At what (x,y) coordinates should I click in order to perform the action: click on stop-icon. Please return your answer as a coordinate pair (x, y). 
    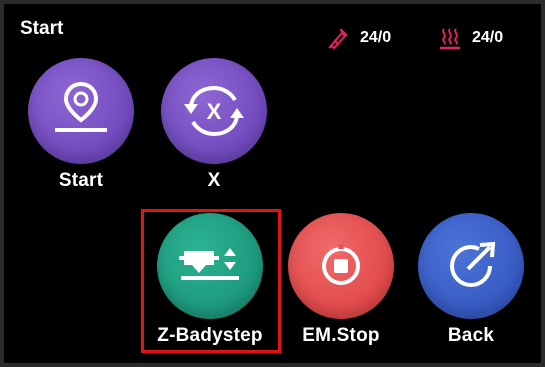
    Looking at the image, I should click on (341, 264).